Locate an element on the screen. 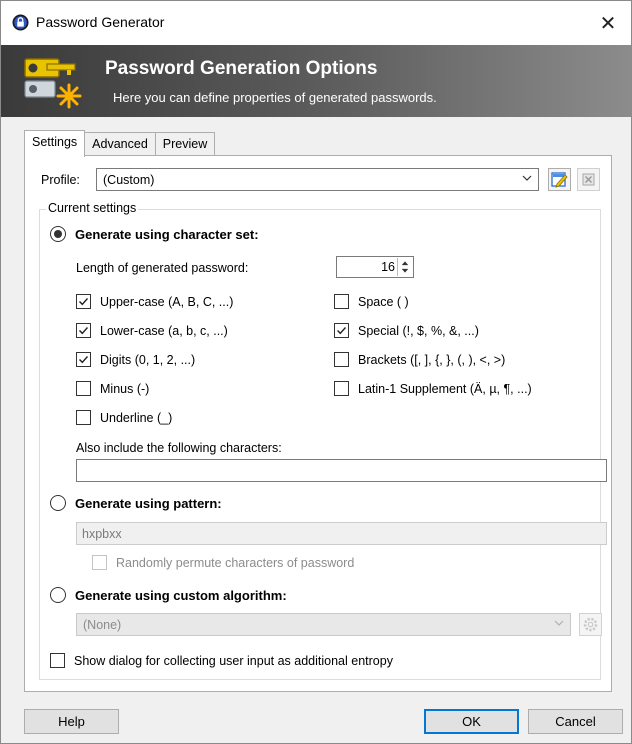  lowercase-checkbox: Lower-case (a, b, c, ...) is located at coordinates (152, 330).